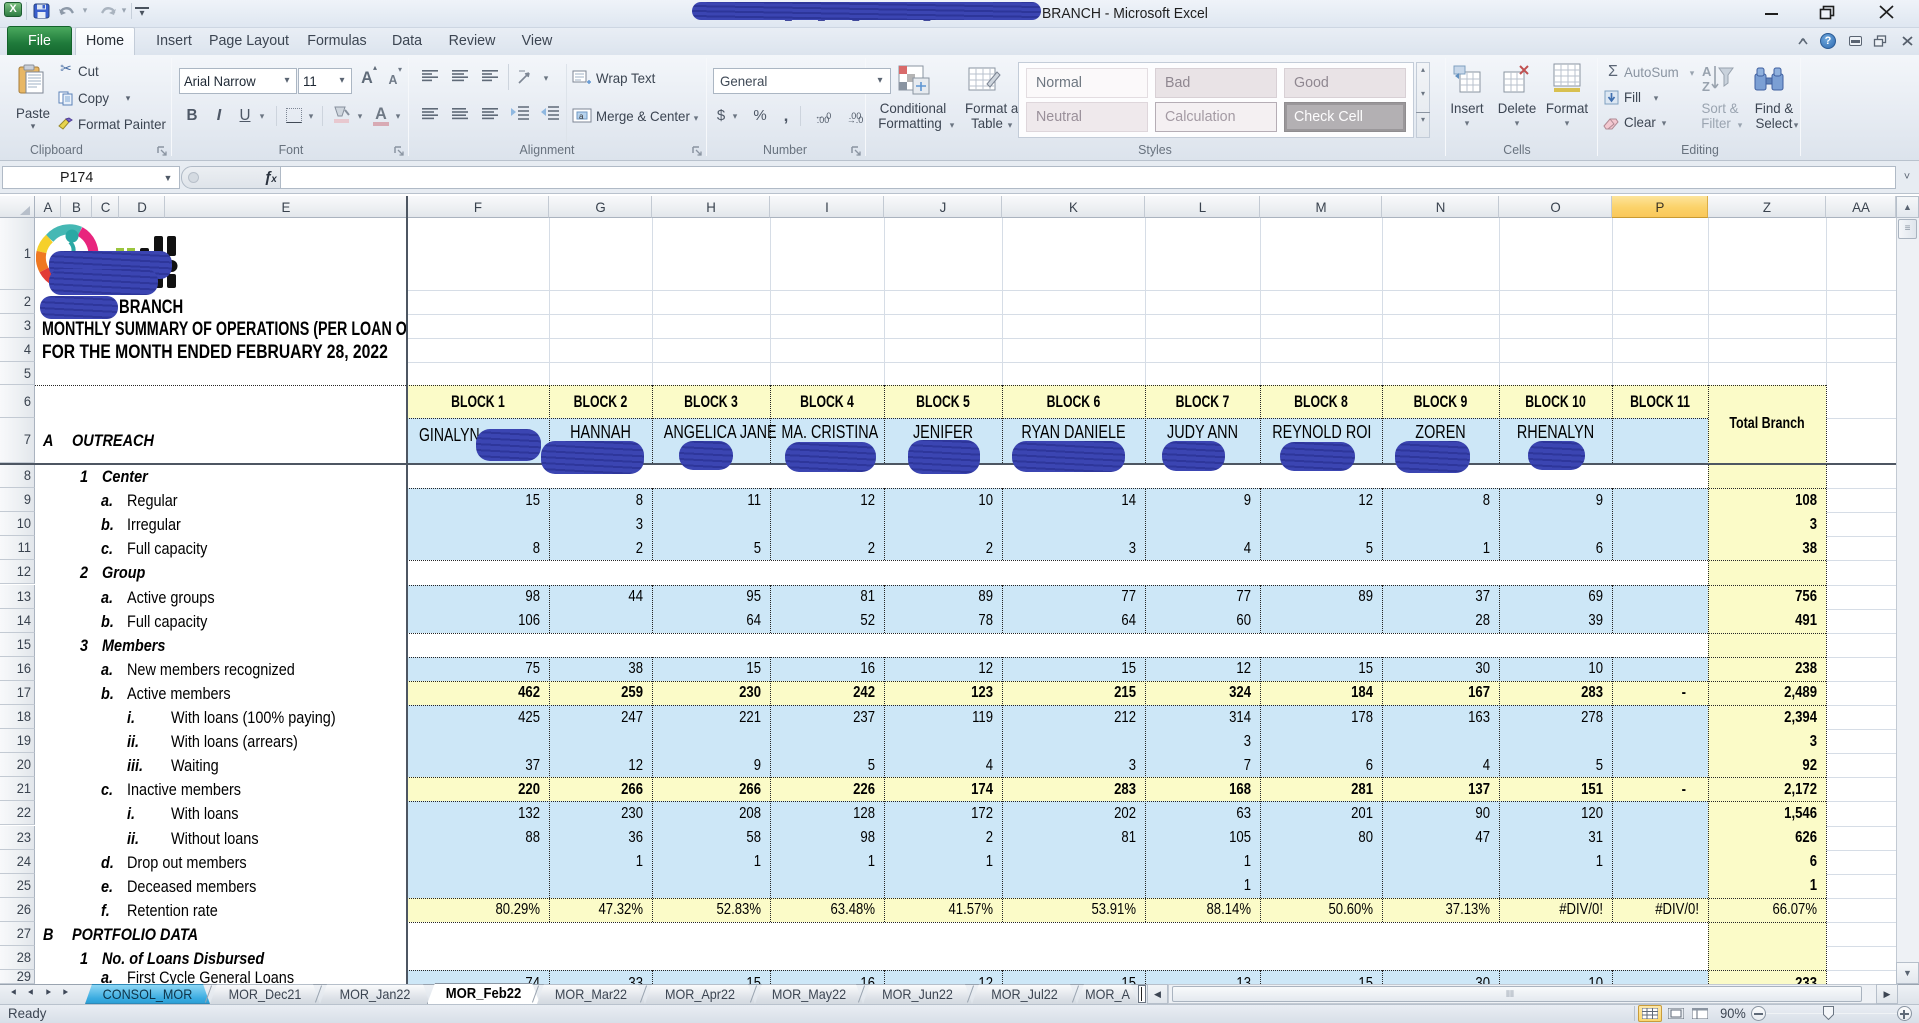 The height and width of the screenshot is (1023, 1919). I want to click on svg-text: A, so click(1707, 71).